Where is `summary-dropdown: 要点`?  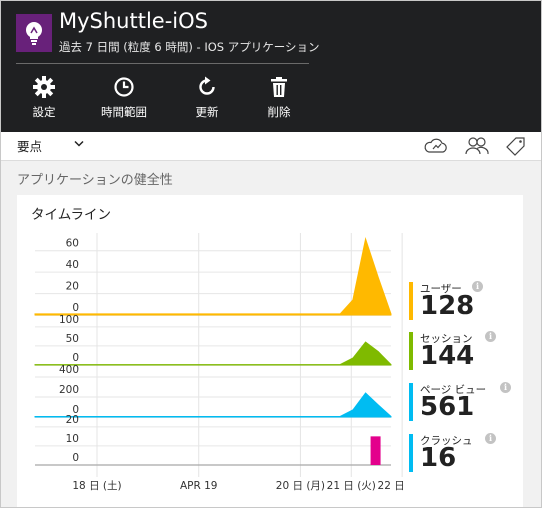 summary-dropdown: 要点 is located at coordinates (50, 146).